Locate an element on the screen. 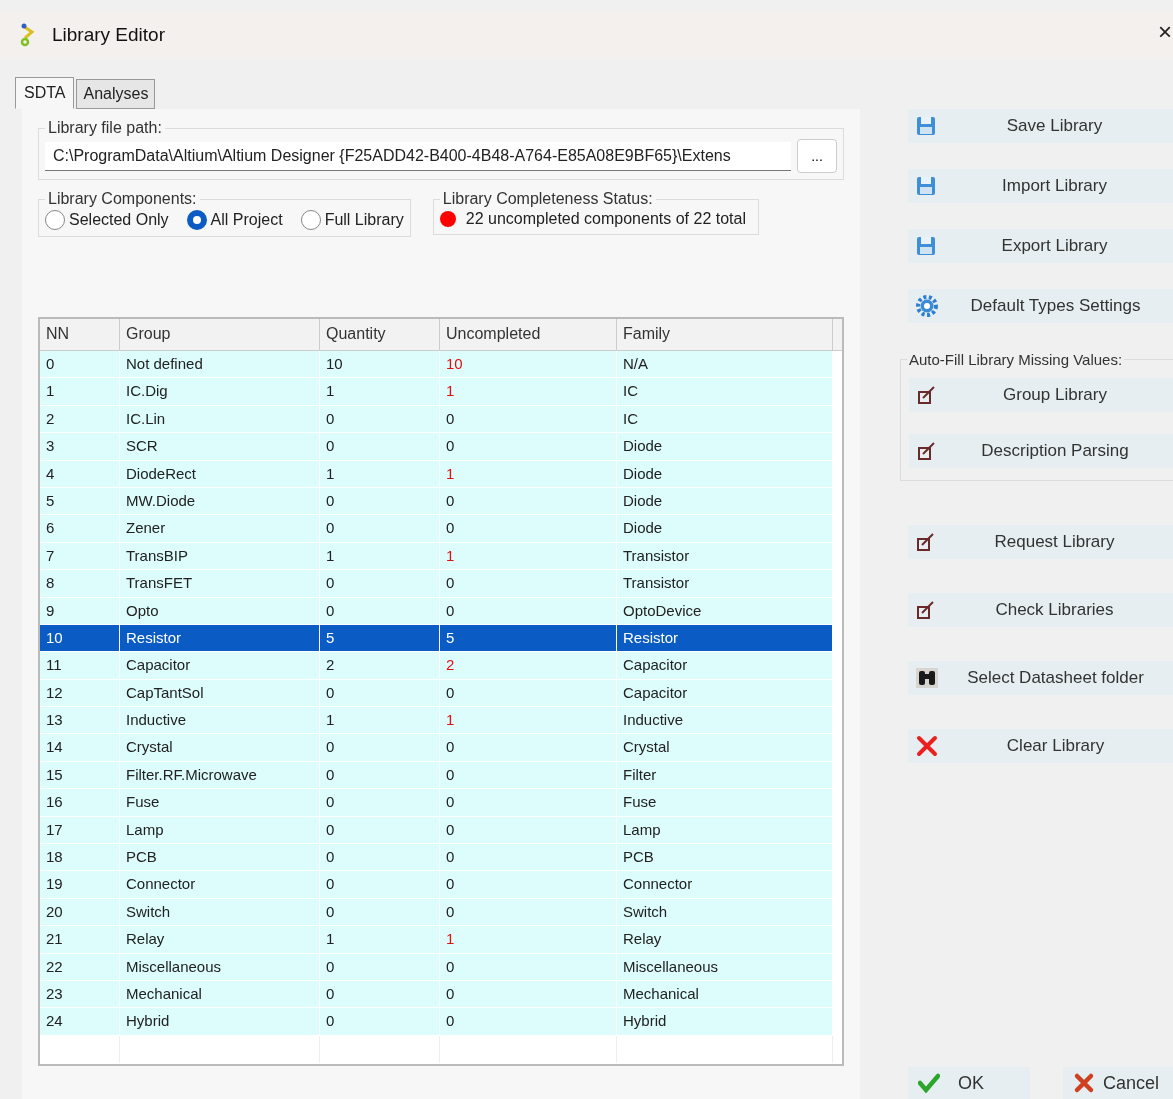 The image size is (1173, 1099). table-row: 3 SCR 0 0 Diode is located at coordinates (441, 447).